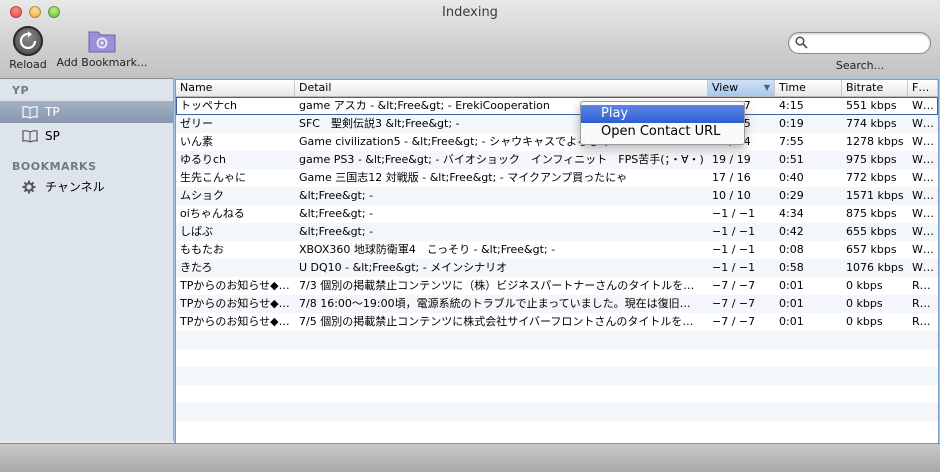 This screenshot has height=472, width=940. What do you see at coordinates (801, 42) in the screenshot?
I see `magnifier-icon` at bounding box center [801, 42].